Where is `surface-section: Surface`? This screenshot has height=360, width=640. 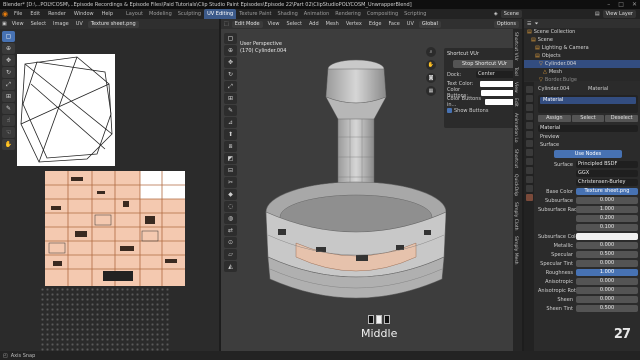 surface-section: Surface is located at coordinates (588, 145).